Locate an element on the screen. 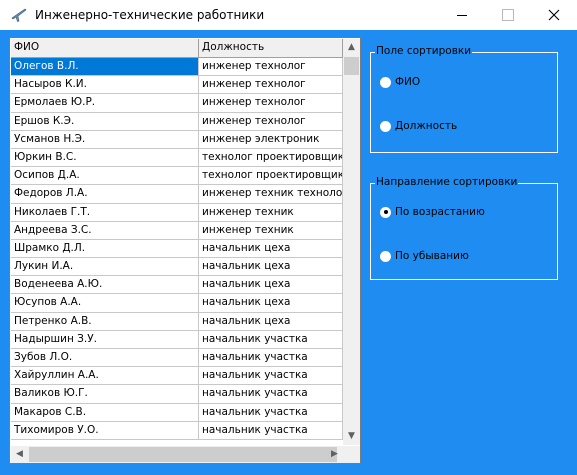 This screenshot has height=475, width=577. table-row: Тихомиров У.О. начальник участка is located at coordinates (177, 430).